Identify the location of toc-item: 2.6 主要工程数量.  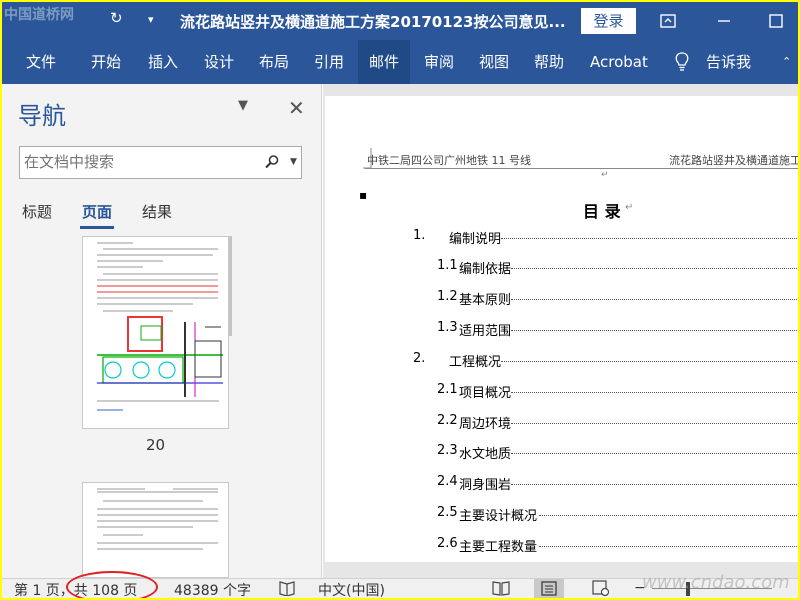
(561, 546).